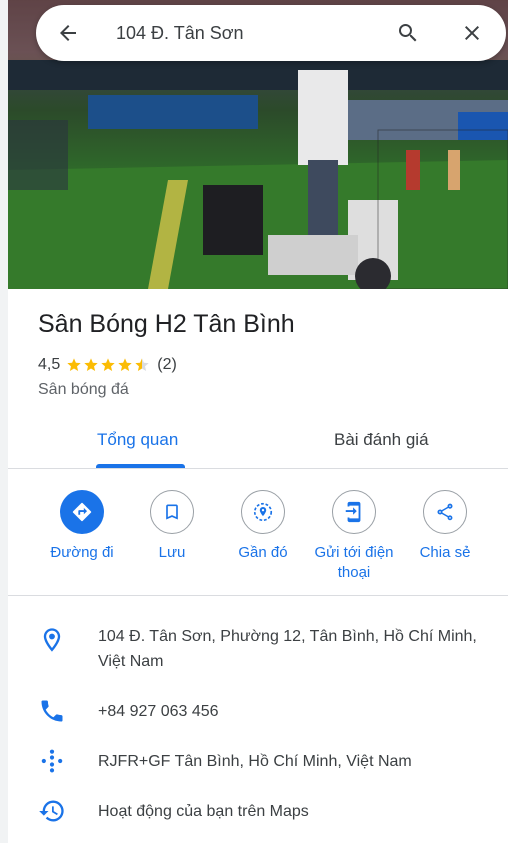  Describe the element at coordinates (180, 33) in the screenshot. I see `search-input: 104 Đ. Tân Sơn` at that location.